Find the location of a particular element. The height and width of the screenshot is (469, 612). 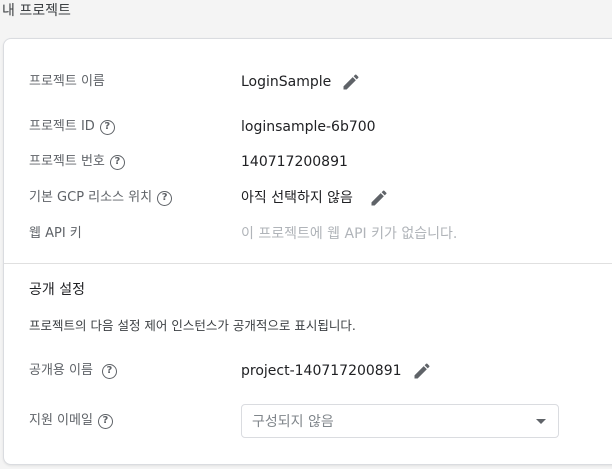

public-settings-title: 공개 설정 is located at coordinates (57, 290).